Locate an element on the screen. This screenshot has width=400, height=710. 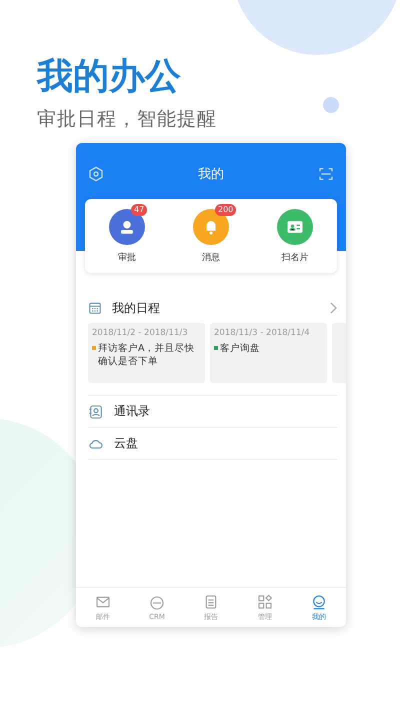
settings-icon is located at coordinates (96, 174).